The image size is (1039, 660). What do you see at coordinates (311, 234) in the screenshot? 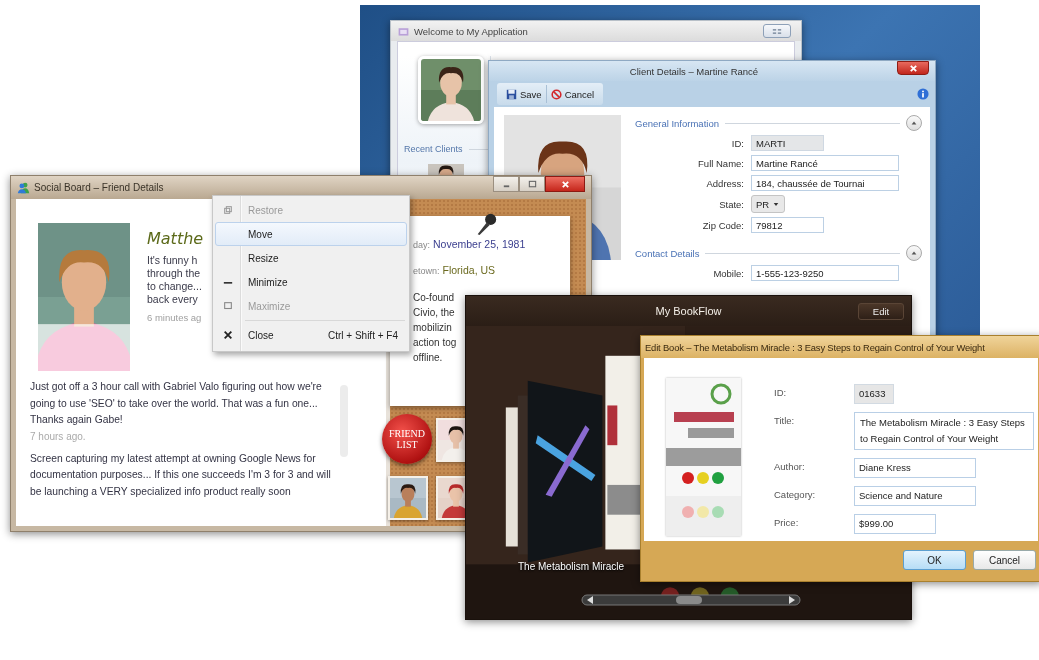
I see `menu-item: Move` at bounding box center [311, 234].